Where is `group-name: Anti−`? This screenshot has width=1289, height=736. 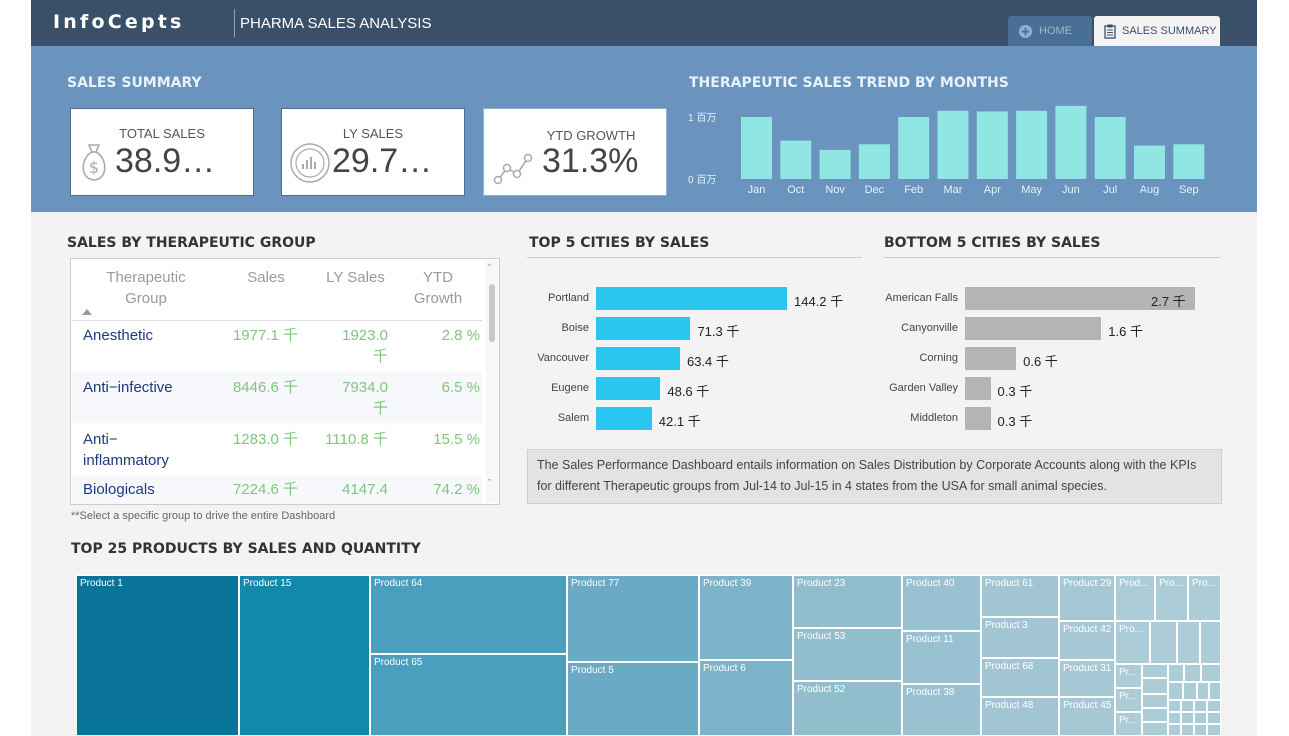 group-name: Anti− is located at coordinates (100, 439).